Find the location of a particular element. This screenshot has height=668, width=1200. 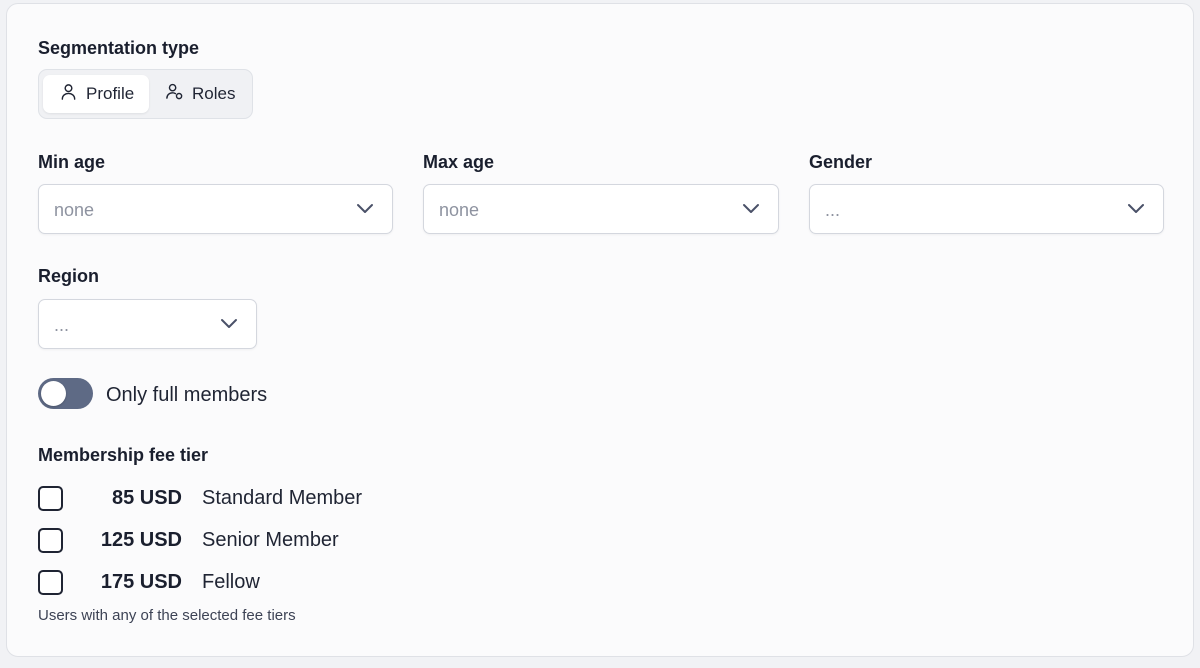

fee-tier-amount: 125 USD is located at coordinates (141, 540).